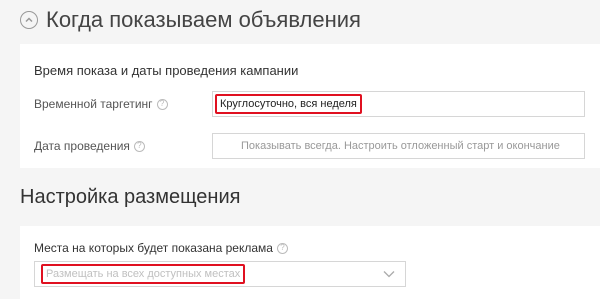  I want to click on placements-select: Размещать на всех доступных местах, so click(220, 274).